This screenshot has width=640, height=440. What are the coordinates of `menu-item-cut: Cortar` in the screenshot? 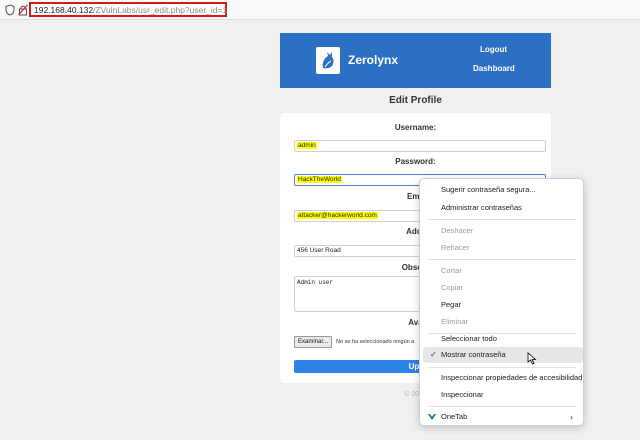 It's located at (501, 271).